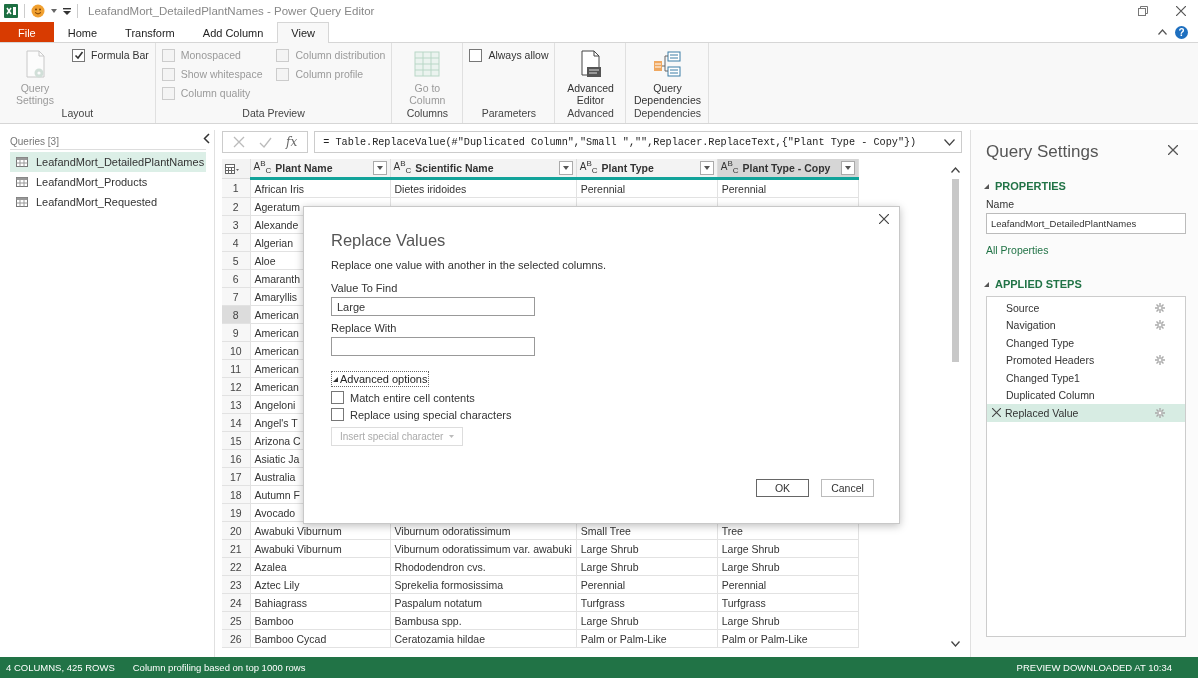  I want to click on delete-icon, so click(996, 413).